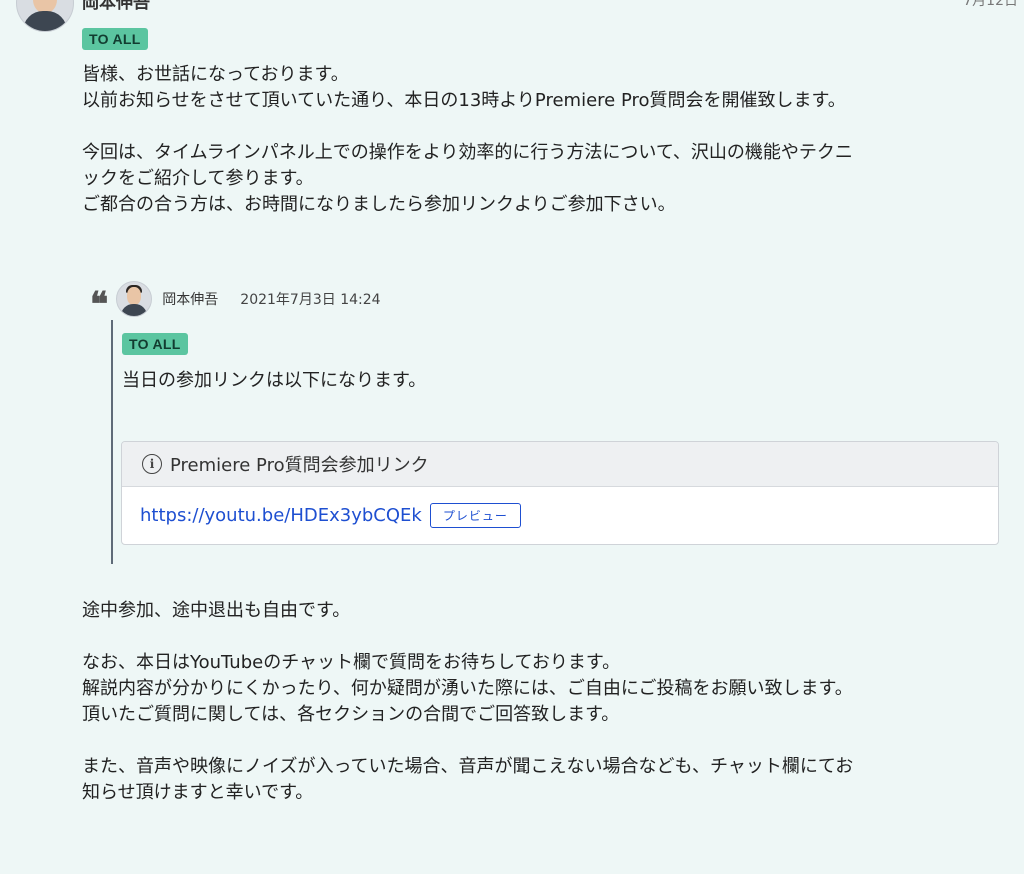 The image size is (1024, 874). Describe the element at coordinates (351, 662) in the screenshot. I see `post-line: なお、本日はYouTubeのチャット欄で質問をお待ちしております。` at that location.